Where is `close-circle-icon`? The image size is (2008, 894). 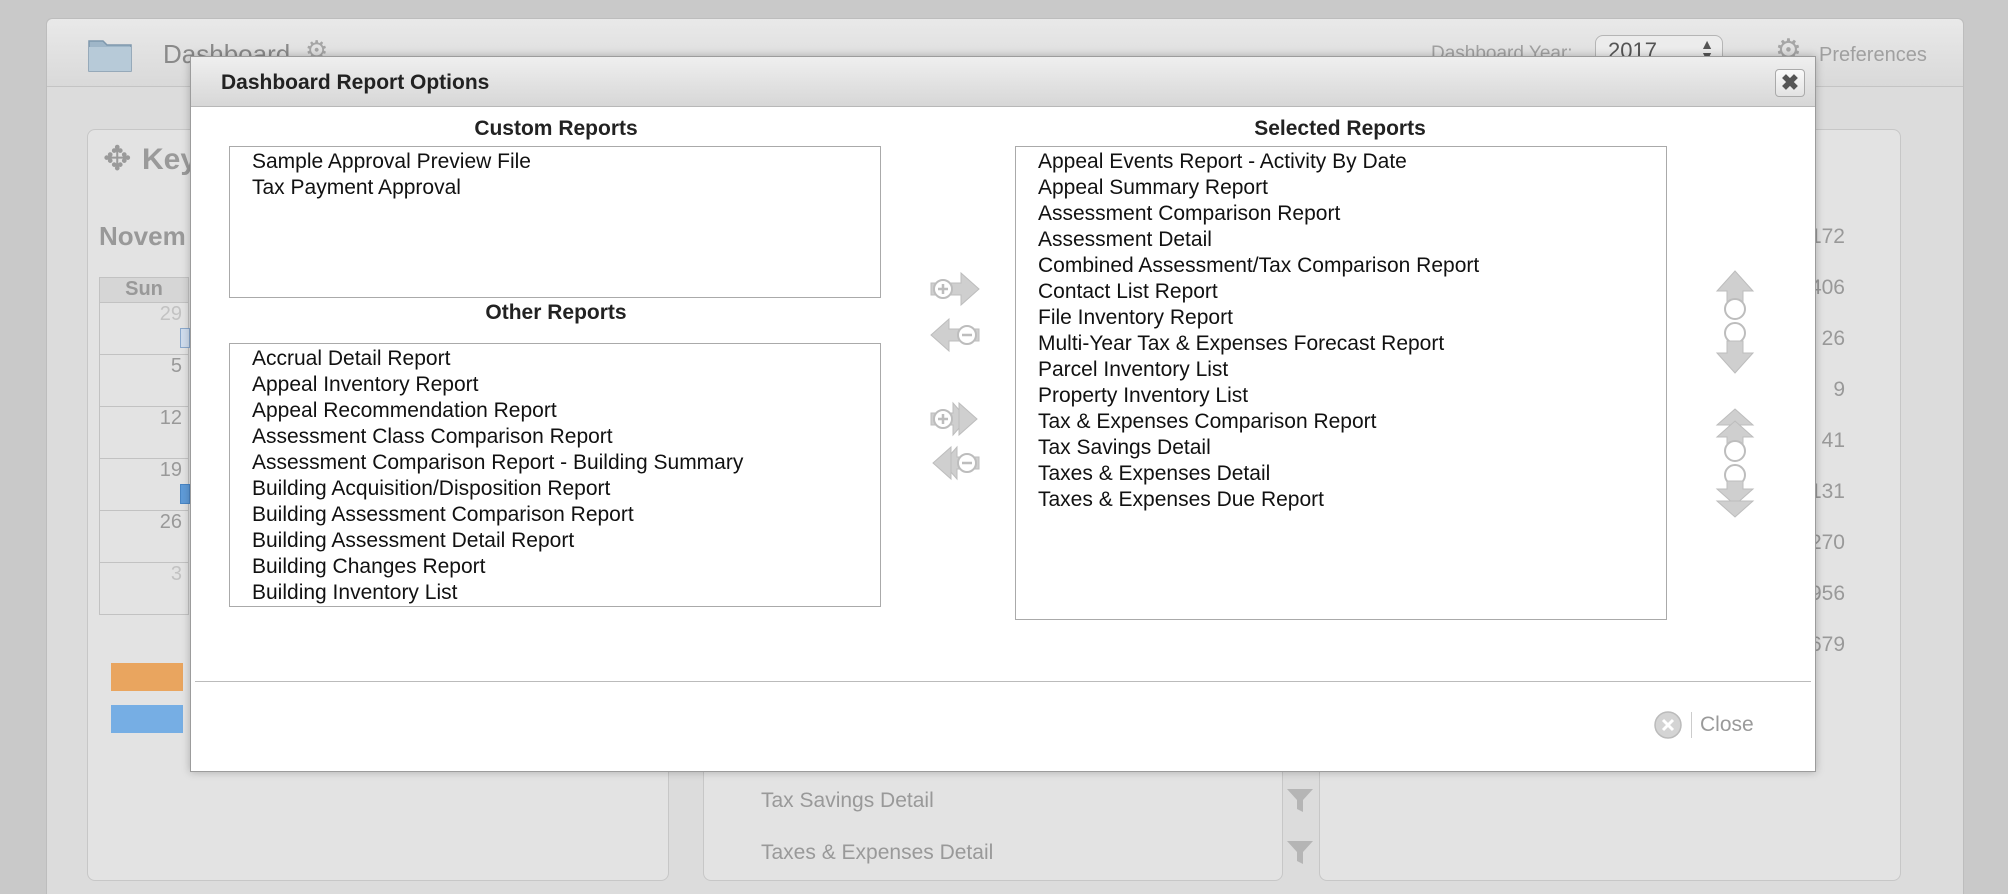
close-circle-icon is located at coordinates (1668, 725).